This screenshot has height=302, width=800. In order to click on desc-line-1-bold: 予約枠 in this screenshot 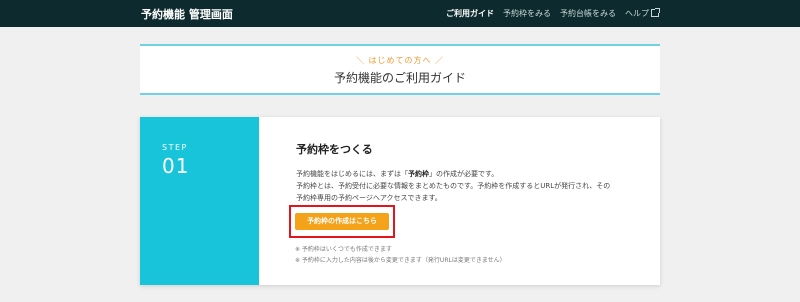, I will do `click(418, 174)`.